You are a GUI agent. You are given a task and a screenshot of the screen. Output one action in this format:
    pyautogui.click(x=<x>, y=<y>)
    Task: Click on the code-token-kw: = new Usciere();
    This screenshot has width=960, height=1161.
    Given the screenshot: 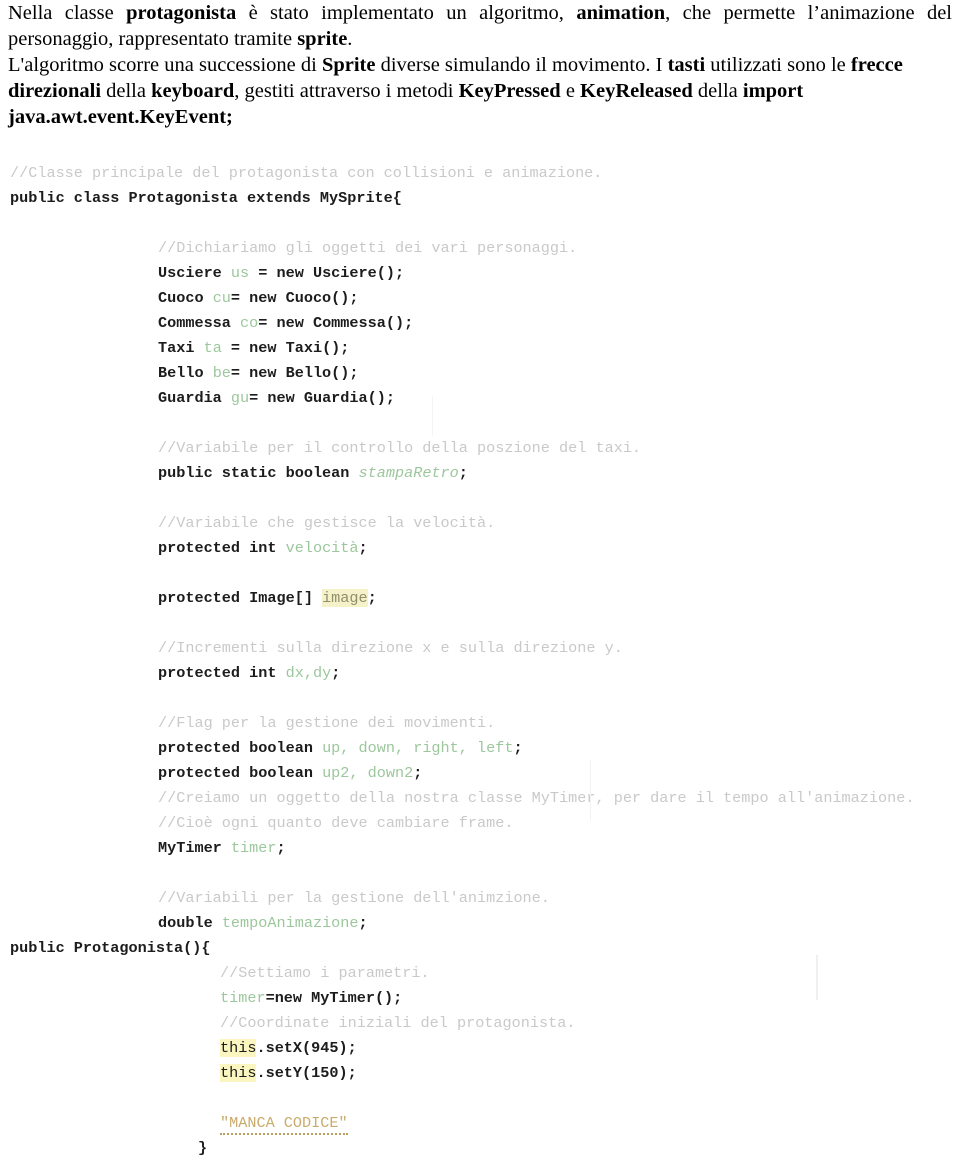 What is the action you would take?
    pyautogui.click(x=327, y=273)
    